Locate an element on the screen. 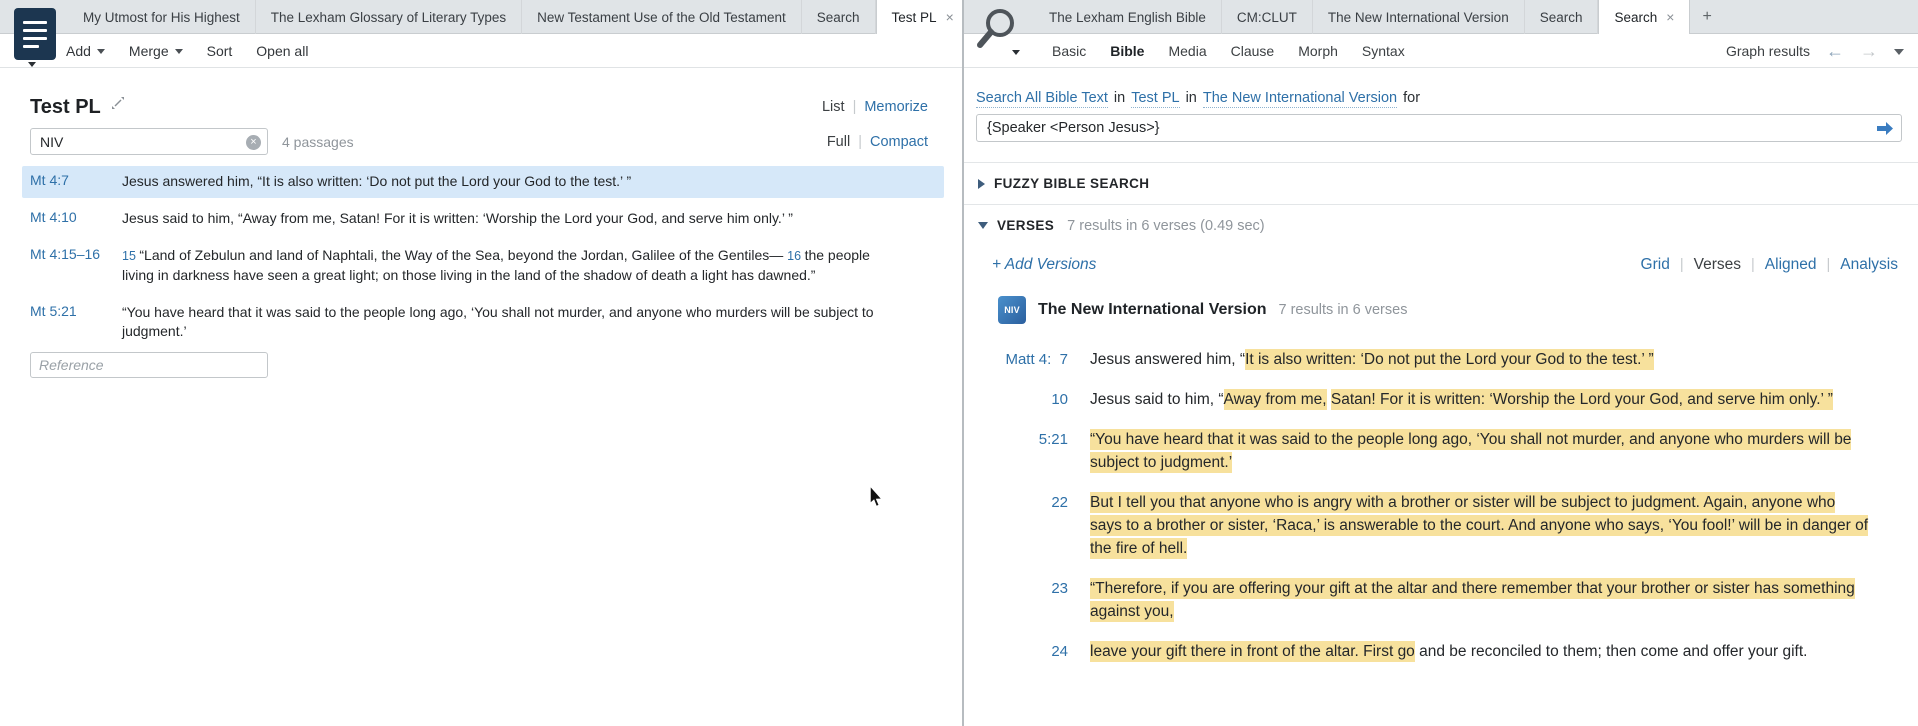 The height and width of the screenshot is (726, 1918). passage-list-filter-row: × 4 passages Full | Compact is located at coordinates (479, 141).